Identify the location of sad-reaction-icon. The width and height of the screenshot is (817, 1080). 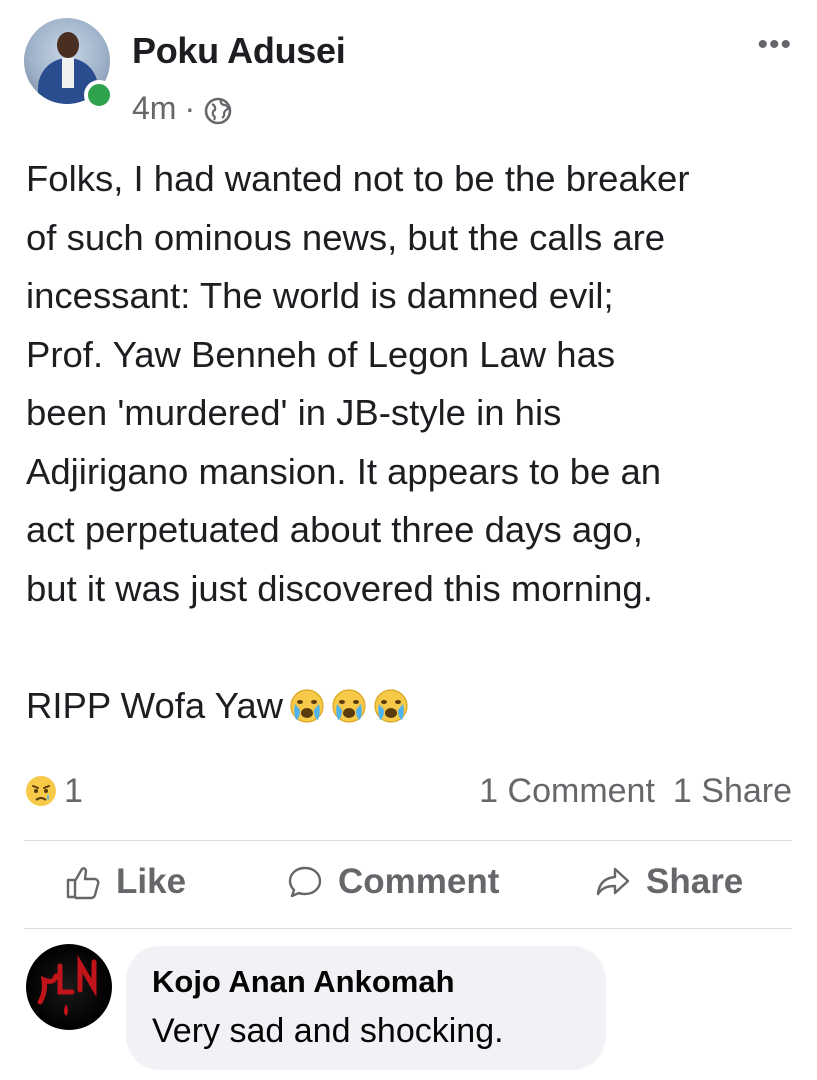
(41, 791).